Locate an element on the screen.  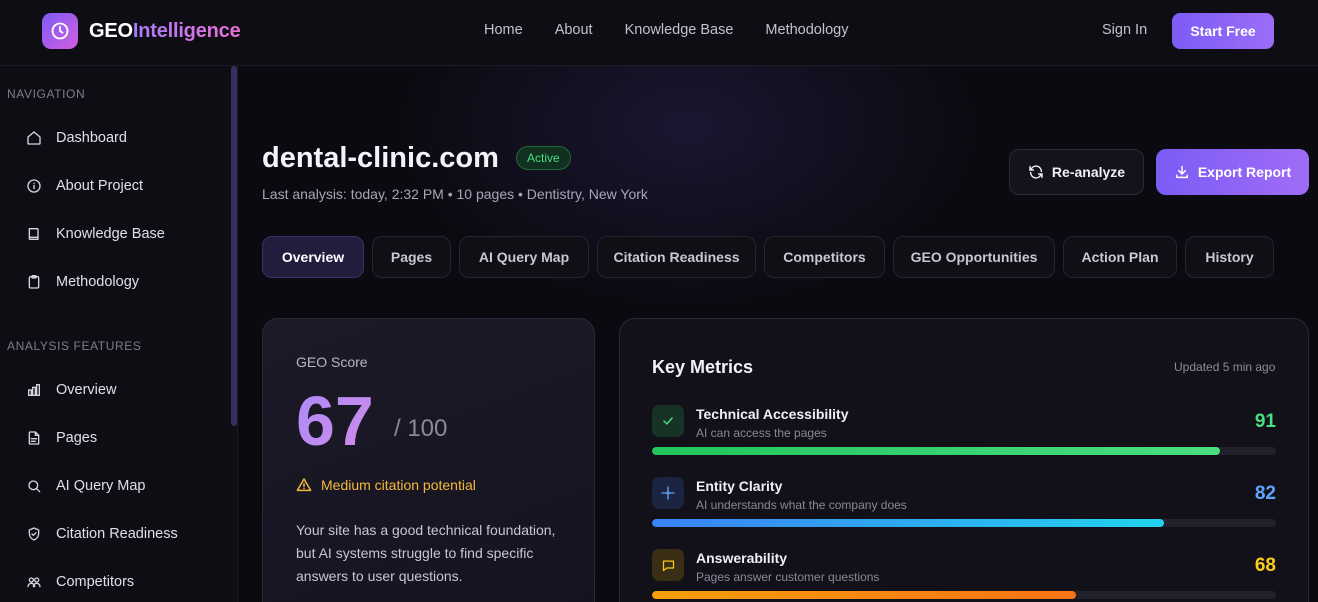
sidebar-item-competitors: Competitors is located at coordinates (80, 582).